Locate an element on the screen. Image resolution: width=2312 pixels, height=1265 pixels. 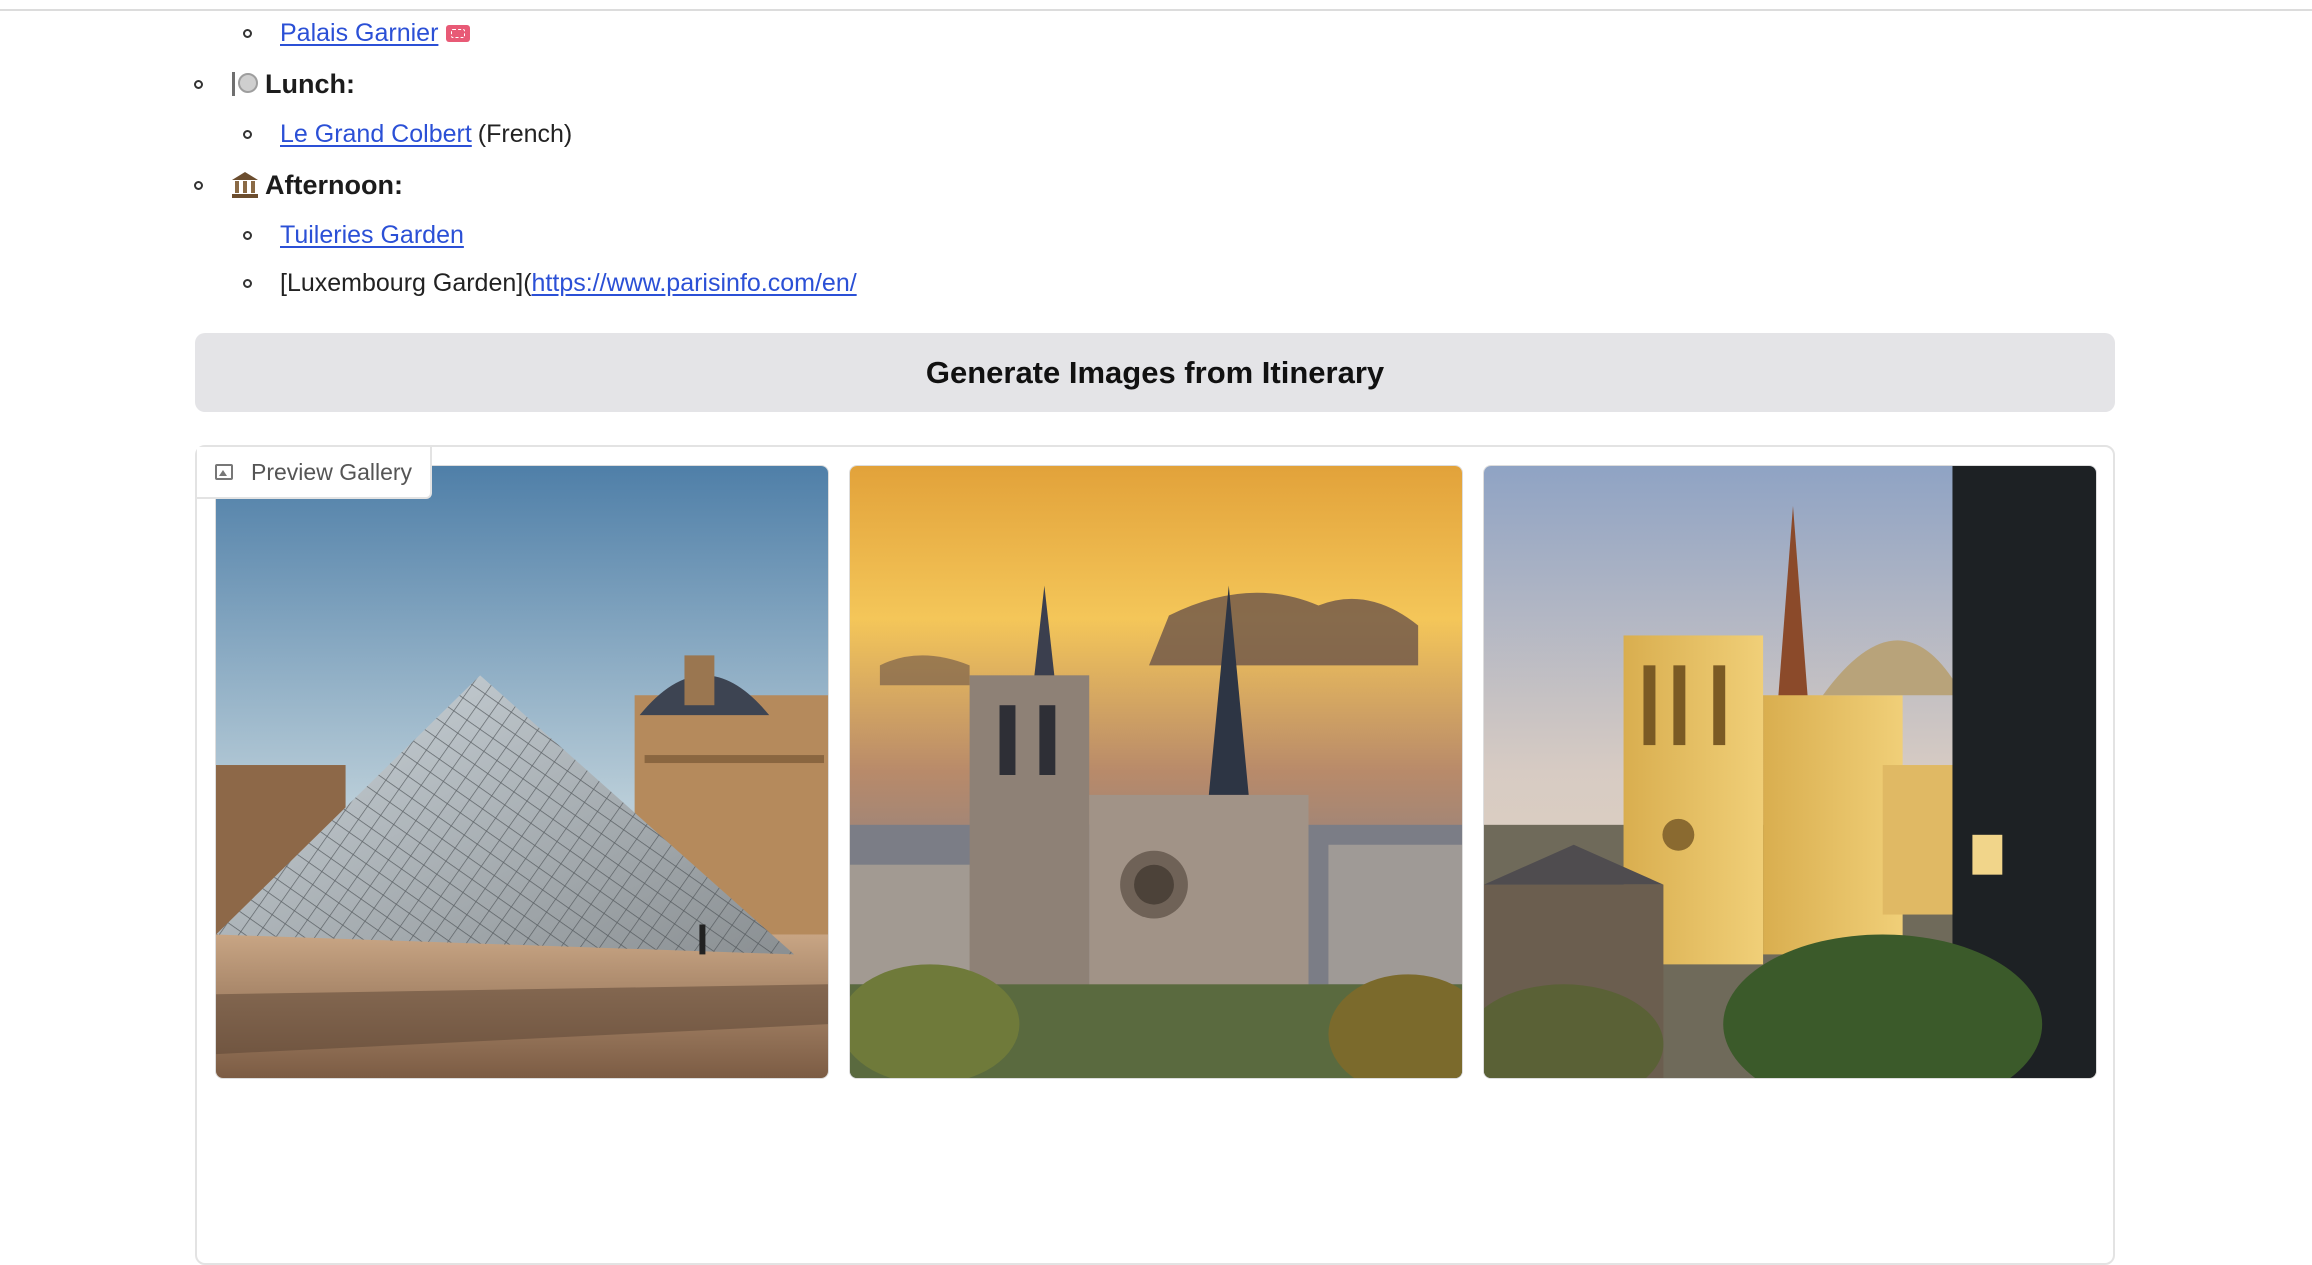
image-icon is located at coordinates (224, 472).